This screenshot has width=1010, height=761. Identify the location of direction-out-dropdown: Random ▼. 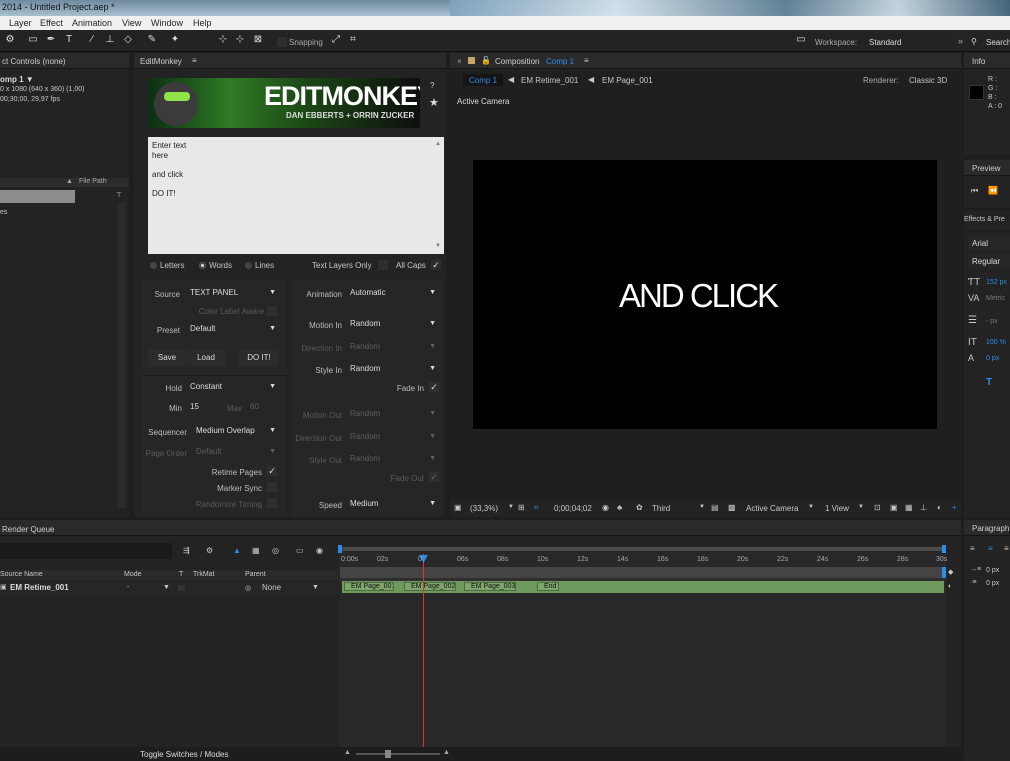
(393, 437).